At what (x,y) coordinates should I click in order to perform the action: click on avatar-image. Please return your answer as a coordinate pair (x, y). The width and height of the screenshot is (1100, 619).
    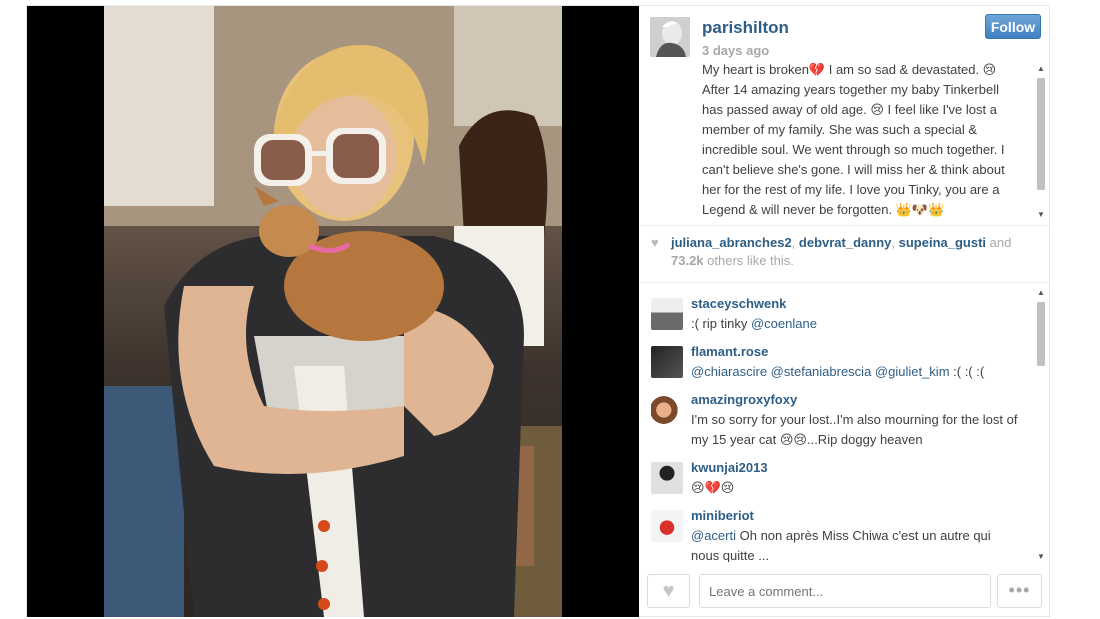
    Looking at the image, I should click on (670, 37).